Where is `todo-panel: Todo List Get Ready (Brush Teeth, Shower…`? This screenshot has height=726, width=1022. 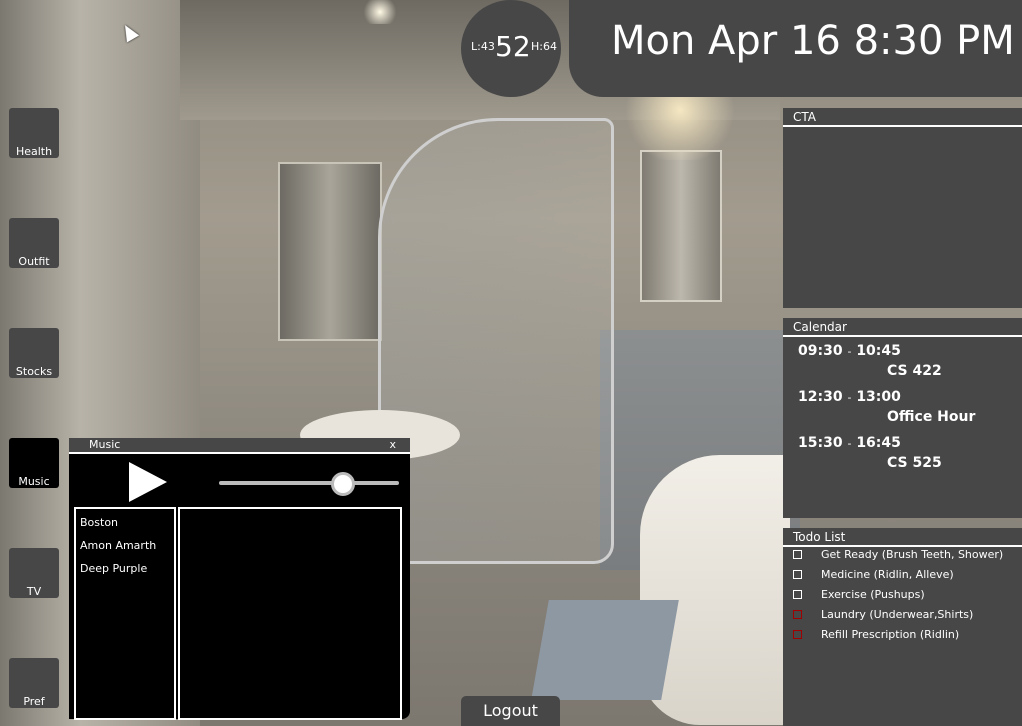 todo-panel: Todo List Get Ready (Brush Teeth, Shower… is located at coordinates (902, 627).